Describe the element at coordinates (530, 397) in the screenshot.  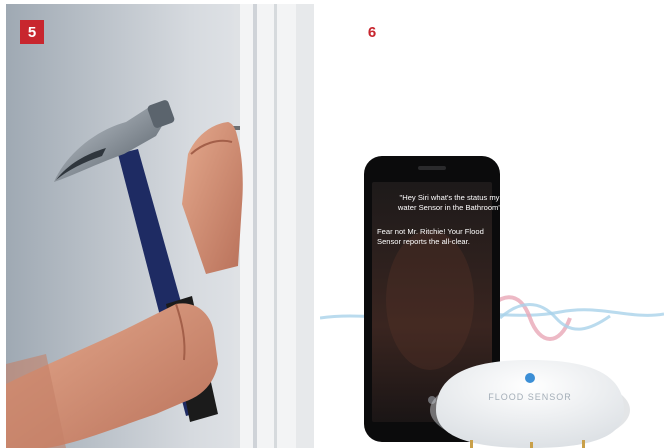
I see `sensor-label: FLOOD SENSOR` at that location.